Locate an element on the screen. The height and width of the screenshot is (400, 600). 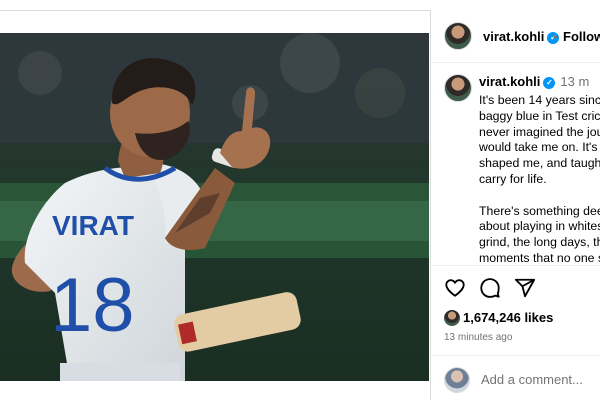
share-icon is located at coordinates (525, 288).